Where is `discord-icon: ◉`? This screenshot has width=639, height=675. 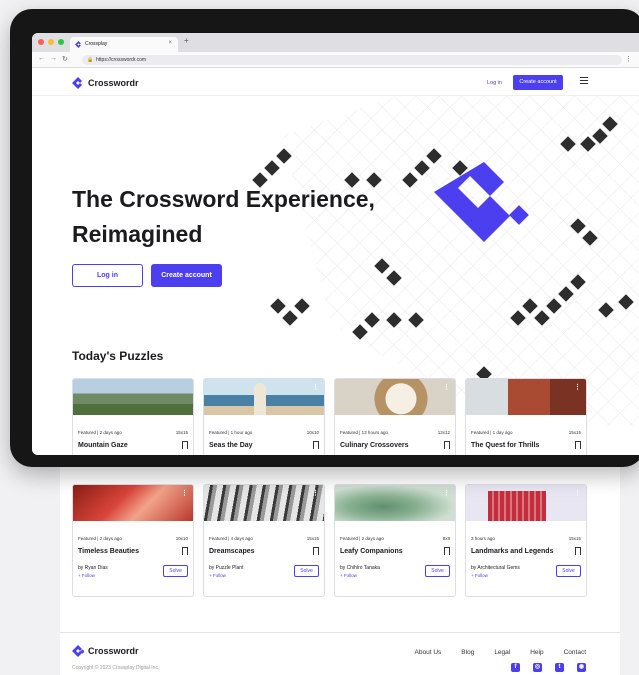
discord-icon: ◉ is located at coordinates (581, 667).